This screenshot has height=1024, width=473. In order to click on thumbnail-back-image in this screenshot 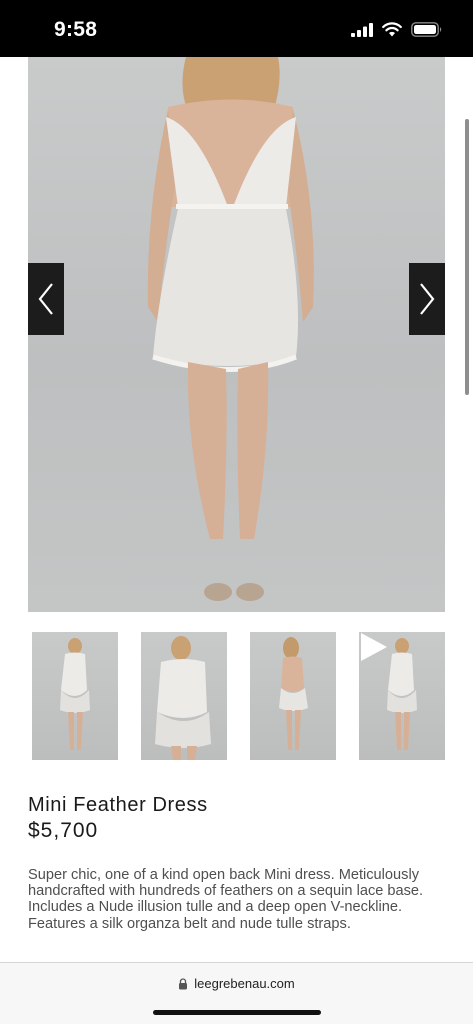, I will do `click(293, 693)`.